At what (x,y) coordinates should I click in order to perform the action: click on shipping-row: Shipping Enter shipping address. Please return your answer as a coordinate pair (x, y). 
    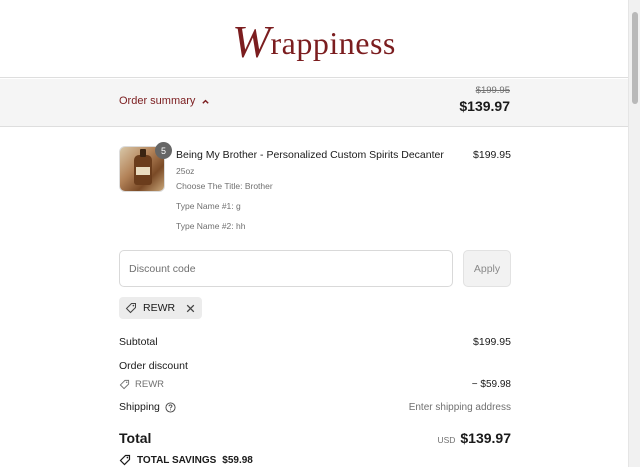
    Looking at the image, I should click on (315, 407).